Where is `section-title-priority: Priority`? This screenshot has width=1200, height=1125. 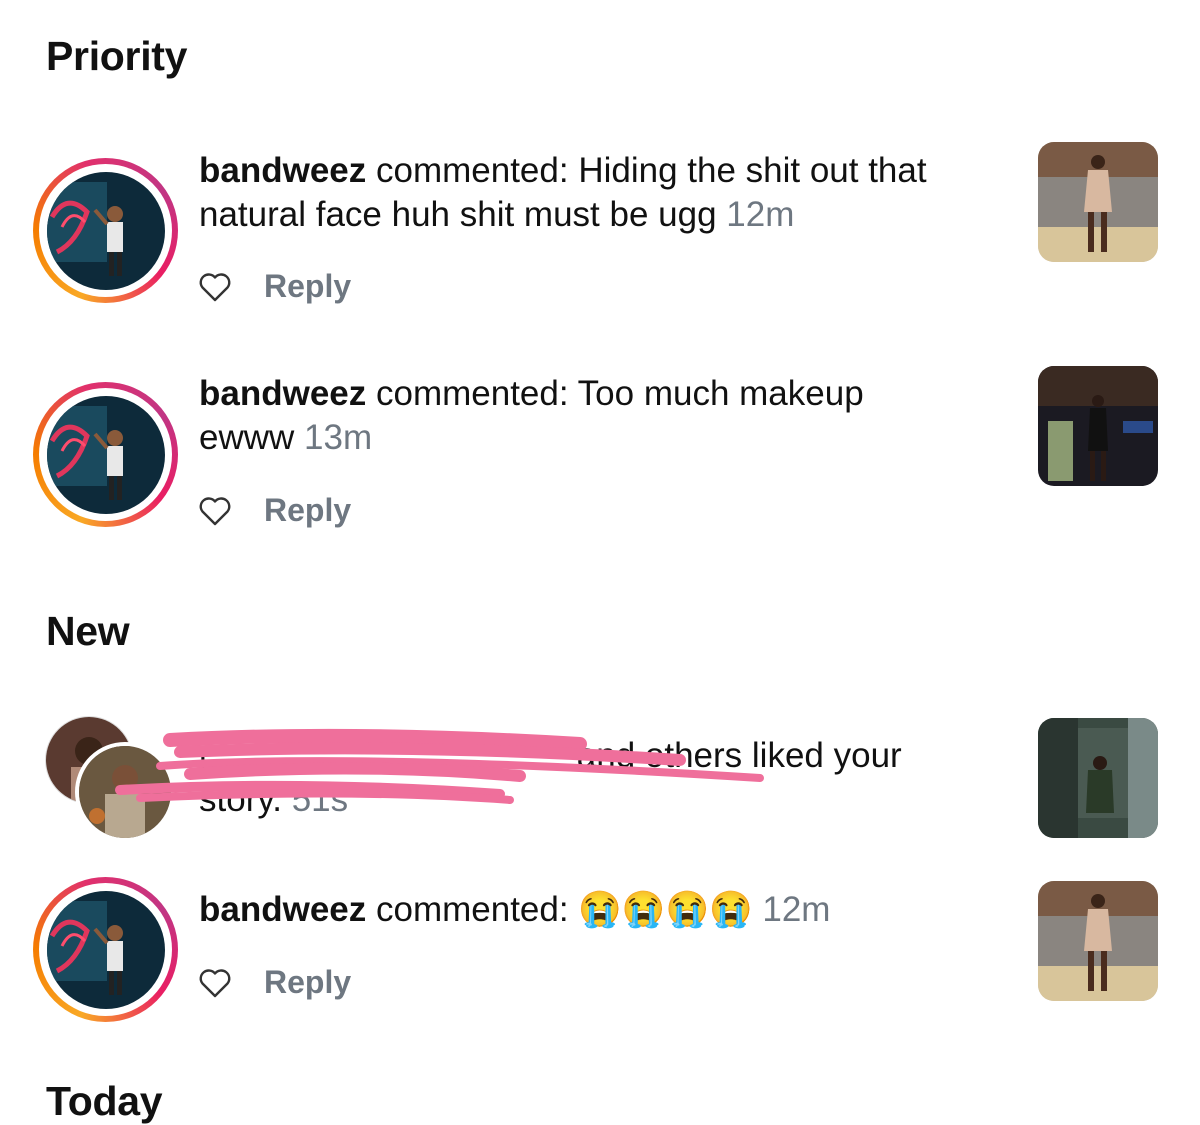
section-title-priority: Priority is located at coordinates (117, 56).